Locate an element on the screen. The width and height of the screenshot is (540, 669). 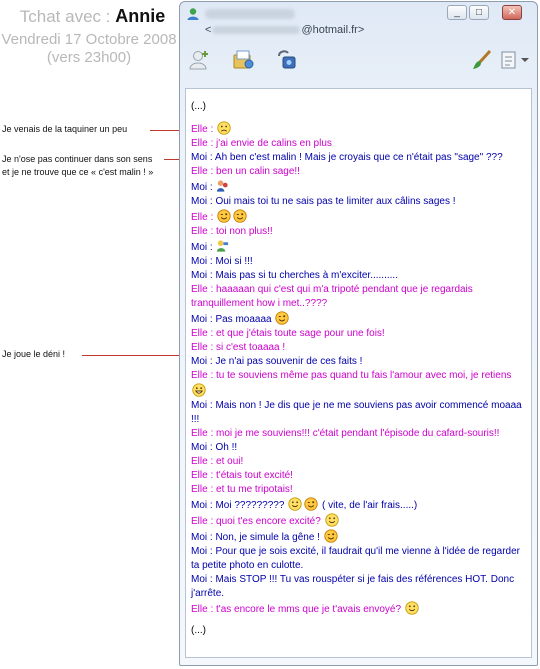
hug-emoticon-icon is located at coordinates (223, 186).